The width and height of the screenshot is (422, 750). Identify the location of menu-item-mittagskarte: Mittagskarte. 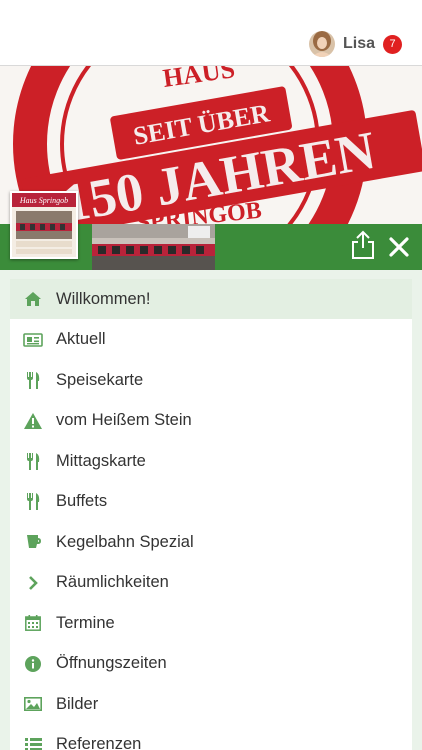
(211, 461).